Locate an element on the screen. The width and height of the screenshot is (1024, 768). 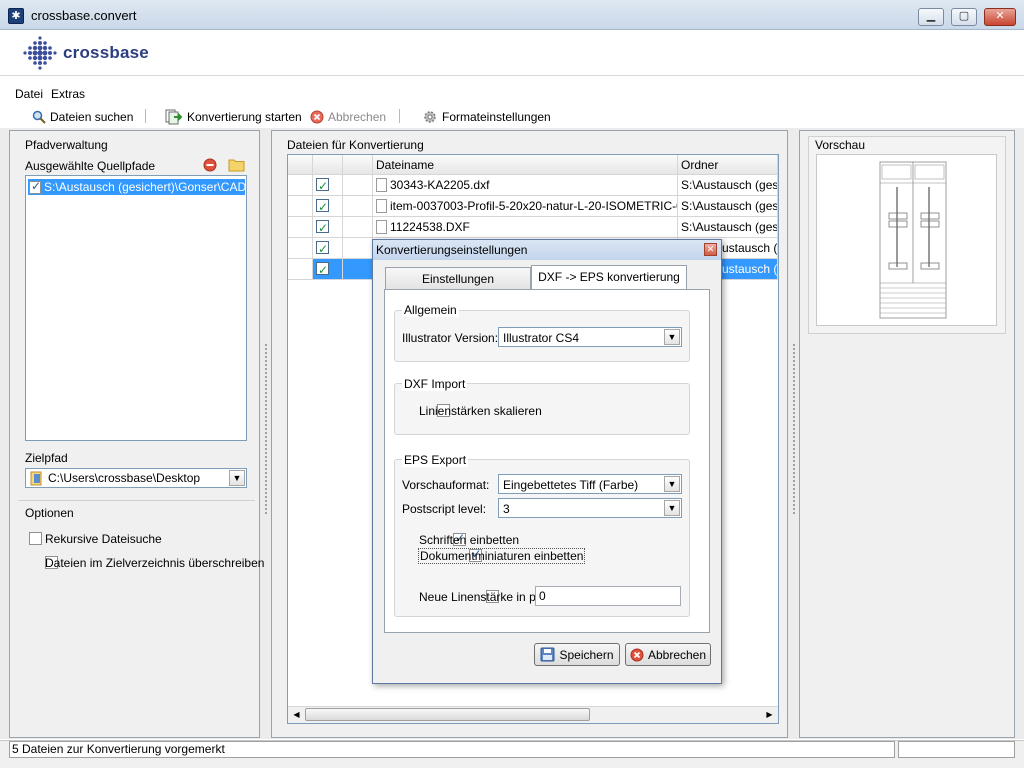
format-settings-button: Formateinstellungen is located at coordinates (486, 117).